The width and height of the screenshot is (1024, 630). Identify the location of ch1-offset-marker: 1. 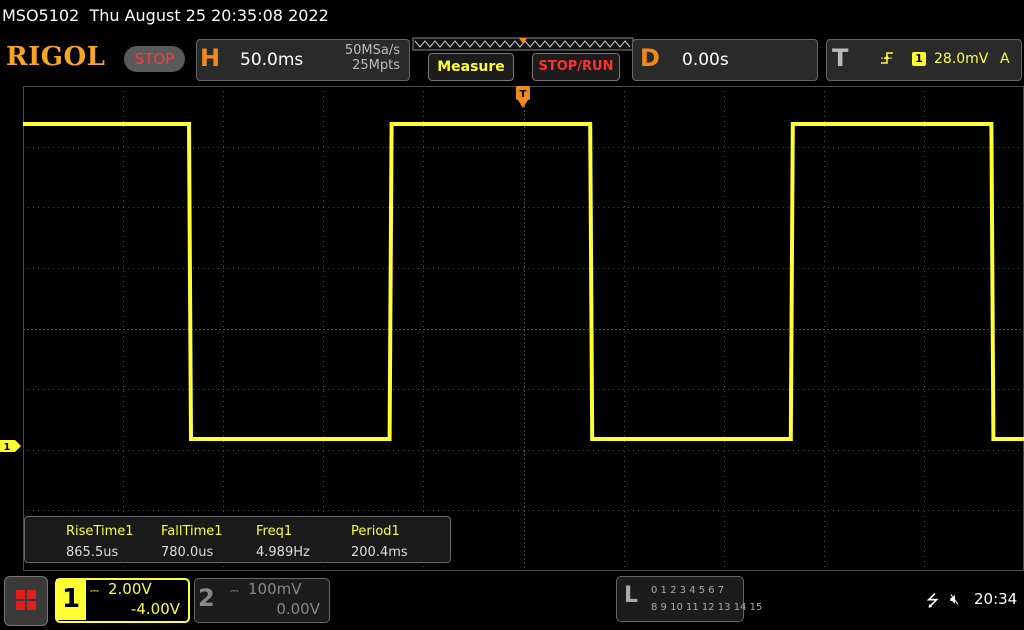
(11, 446).